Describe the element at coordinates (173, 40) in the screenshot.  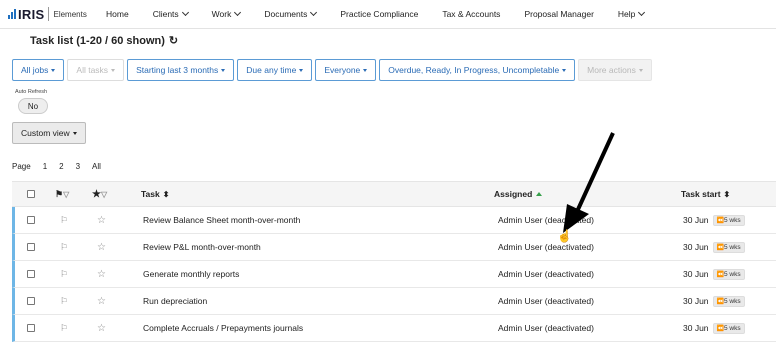
I see `refresh-icon: ↻` at that location.